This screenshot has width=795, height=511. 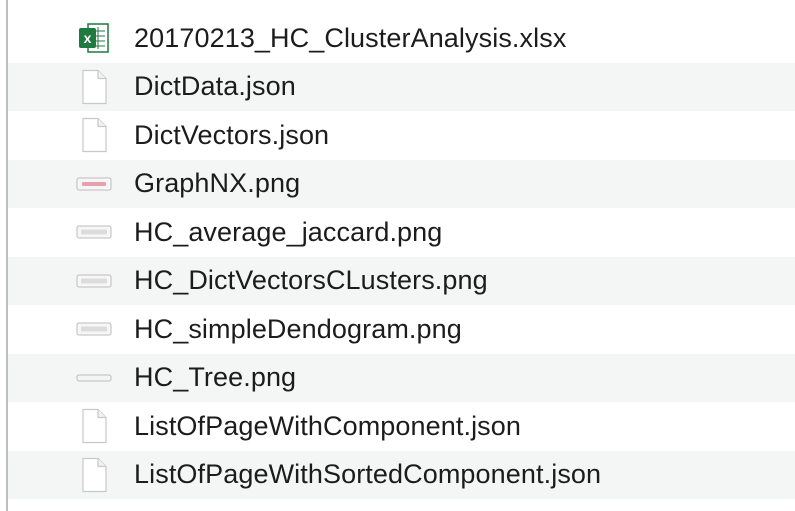 I want to click on file-name: DictVectors.json, so click(x=232, y=134).